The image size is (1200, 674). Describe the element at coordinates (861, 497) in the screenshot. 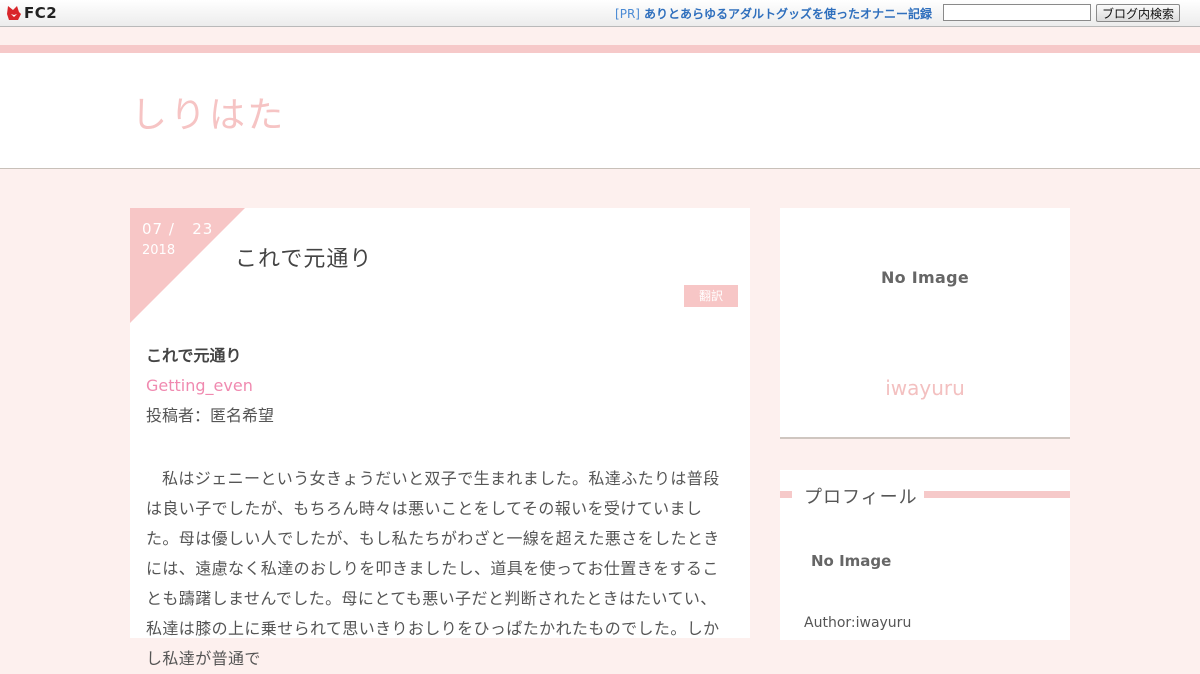

I see `profile-heading: プロフィール` at that location.